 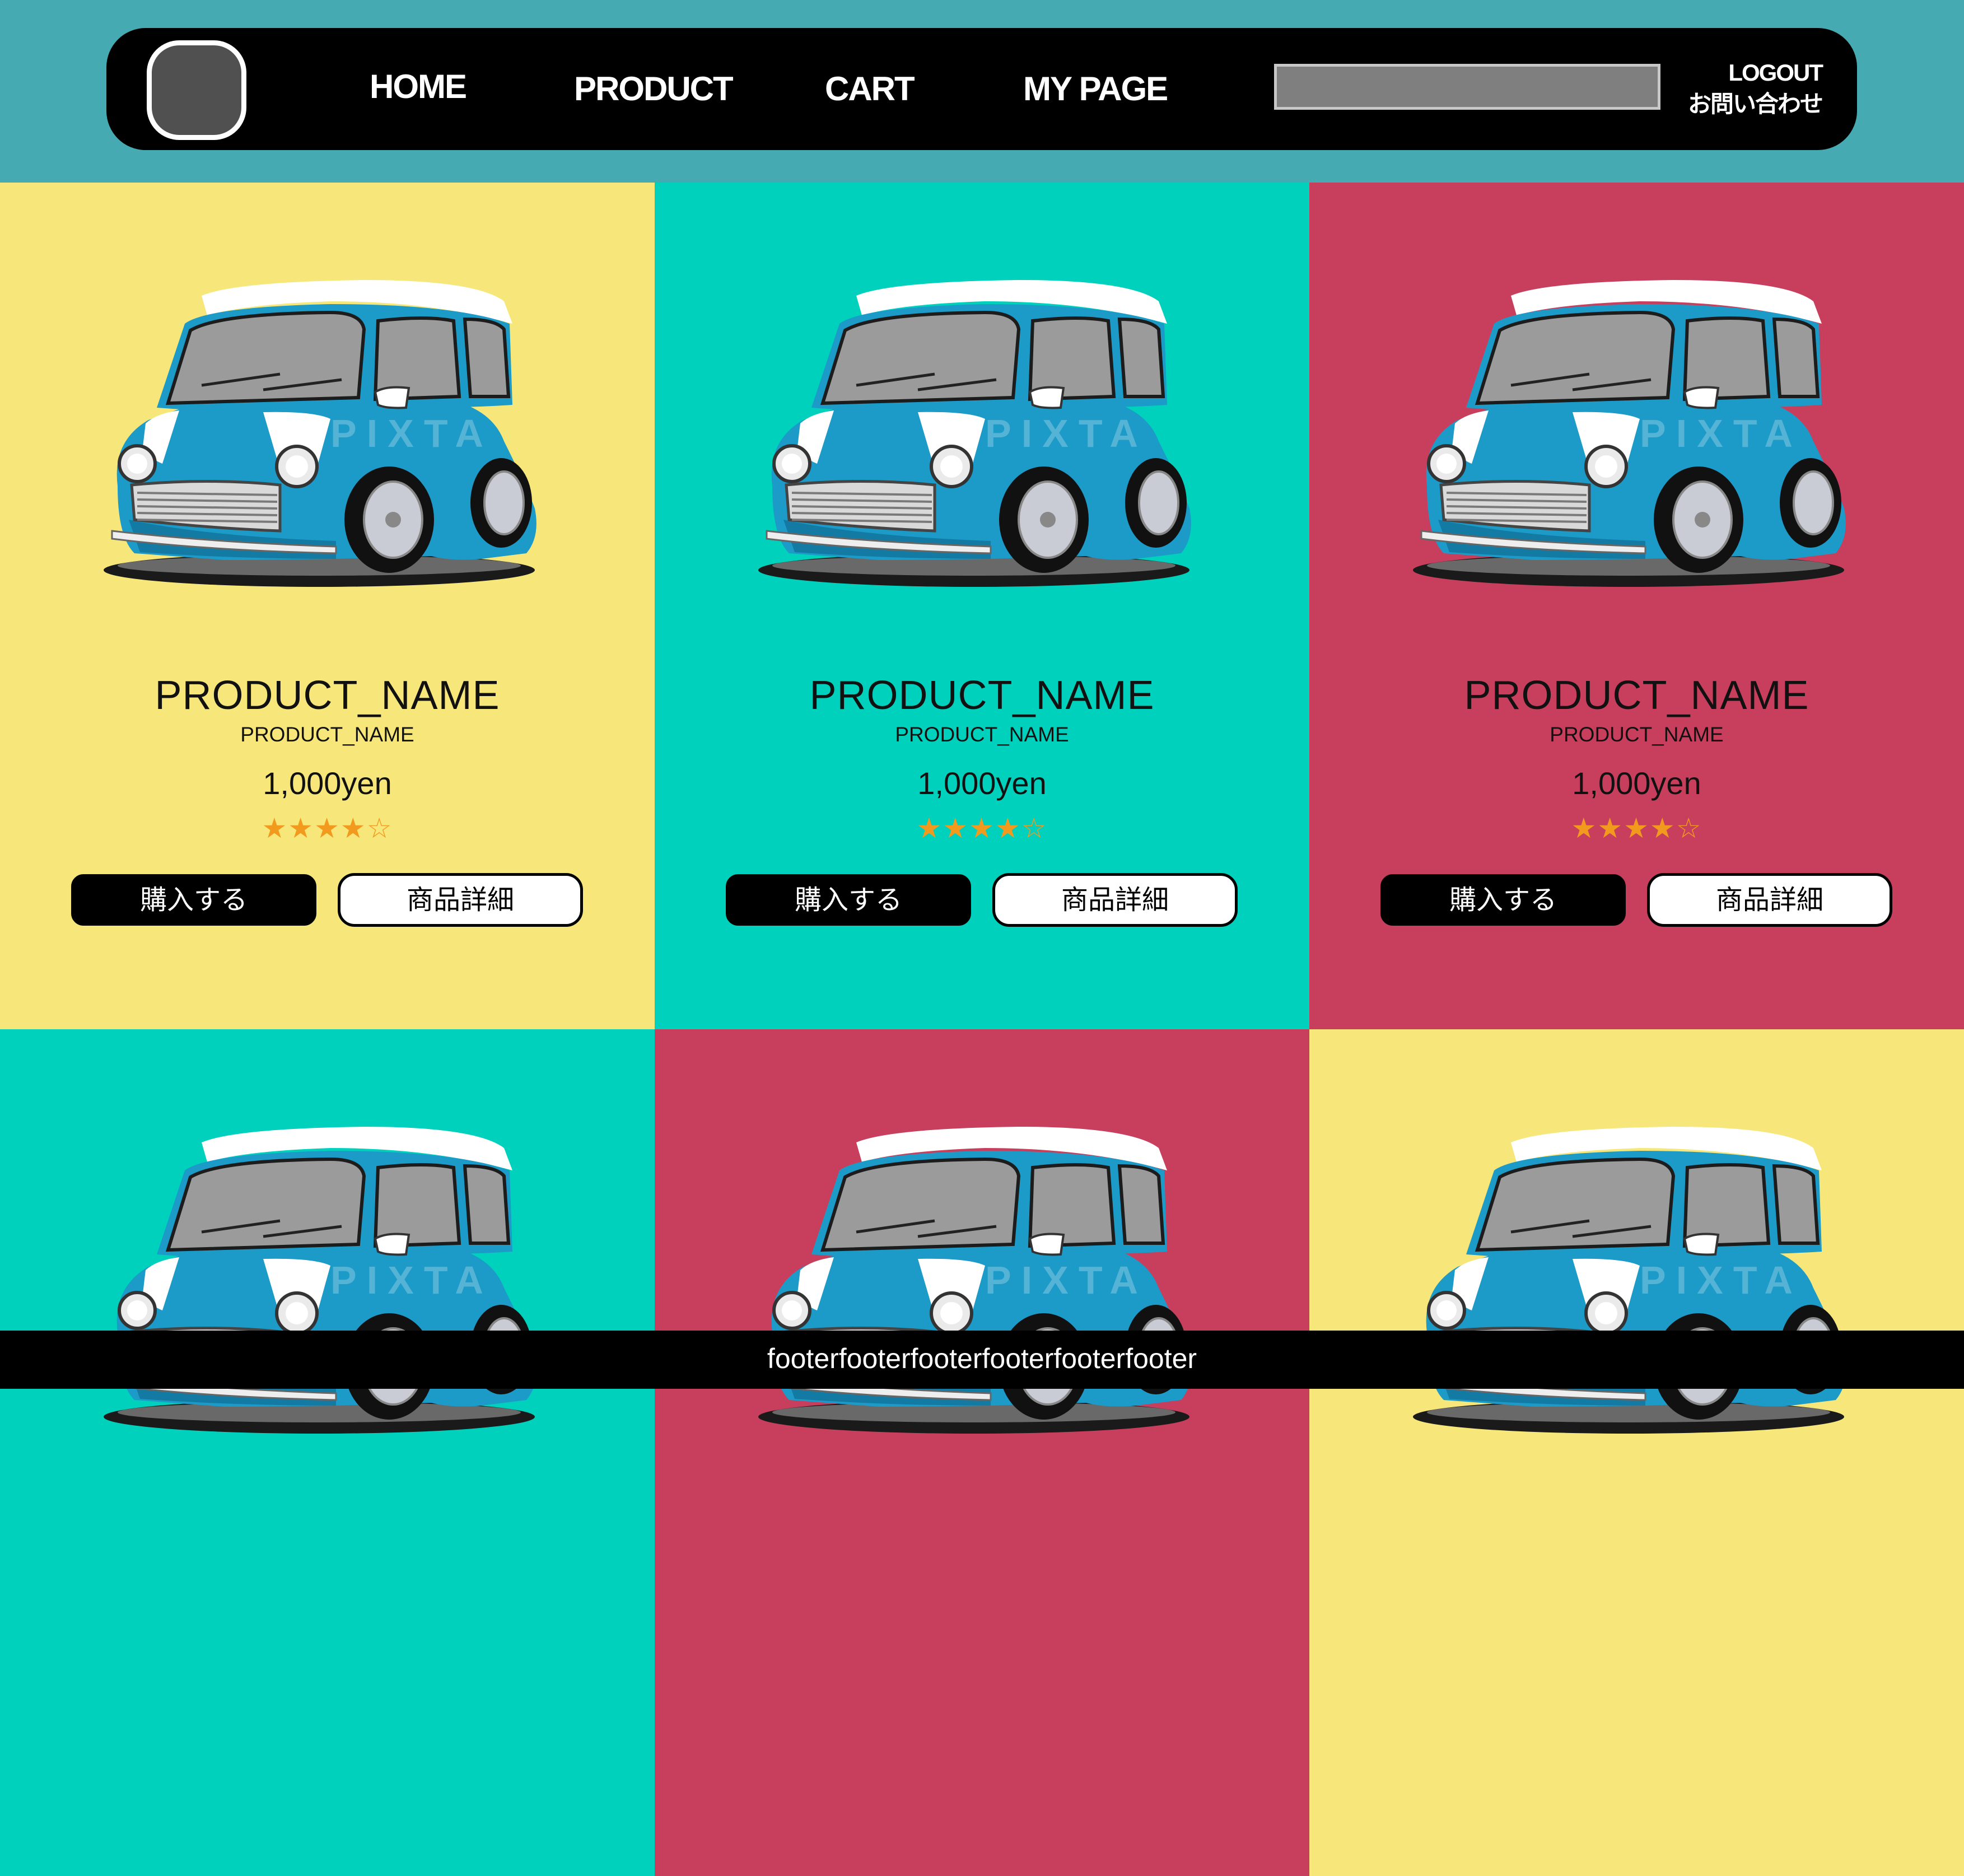 What do you see at coordinates (196, 90) in the screenshot?
I see `logo` at bounding box center [196, 90].